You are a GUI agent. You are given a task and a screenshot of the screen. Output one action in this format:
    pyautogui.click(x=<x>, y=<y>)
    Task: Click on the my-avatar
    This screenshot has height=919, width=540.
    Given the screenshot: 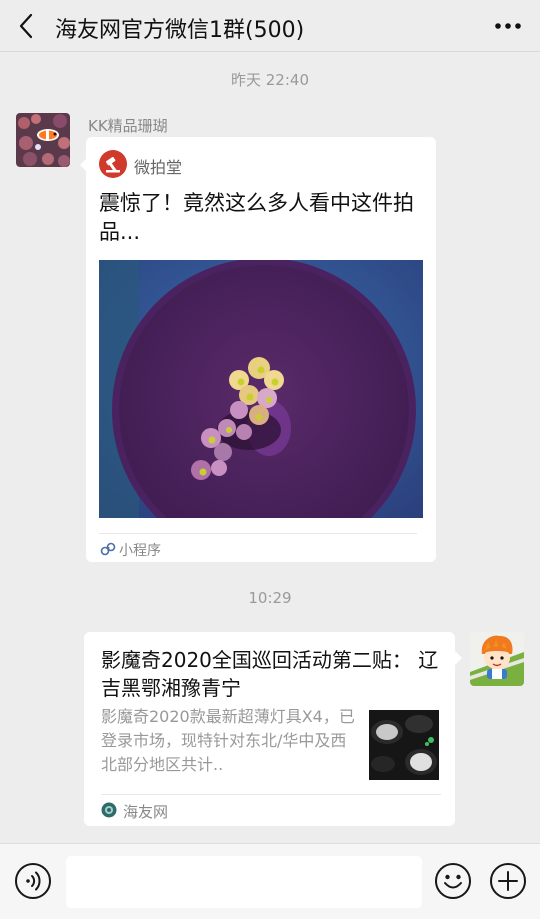 What is the action you would take?
    pyautogui.click(x=497, y=659)
    